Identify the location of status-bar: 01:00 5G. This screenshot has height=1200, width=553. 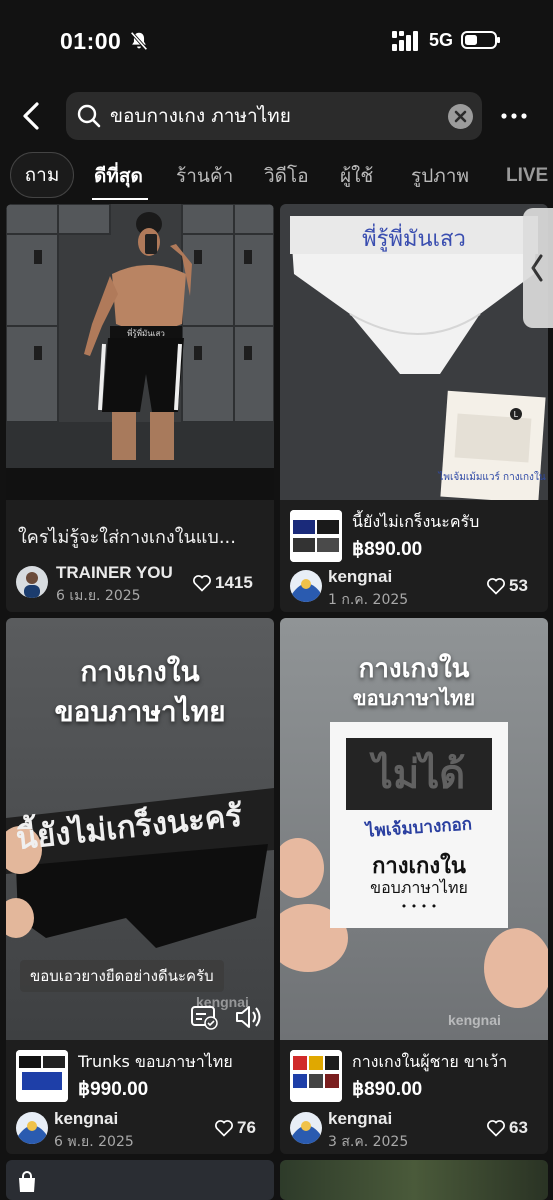
(276, 40).